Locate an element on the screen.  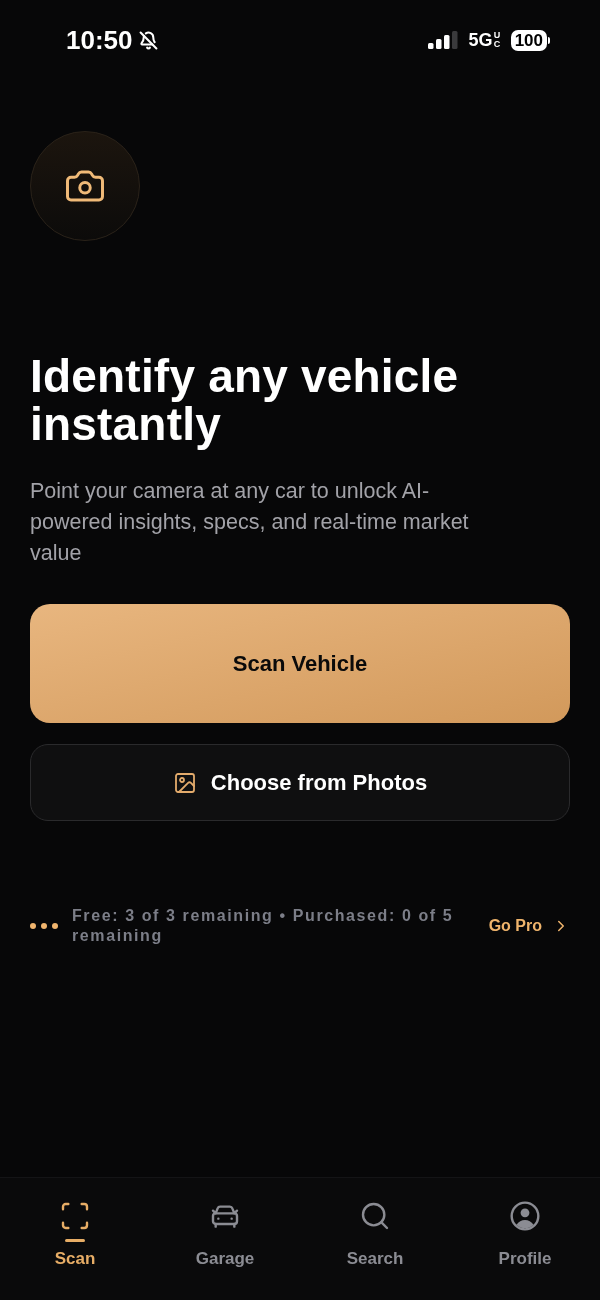
network-suffix-label: UC is located at coordinates (497, 40).